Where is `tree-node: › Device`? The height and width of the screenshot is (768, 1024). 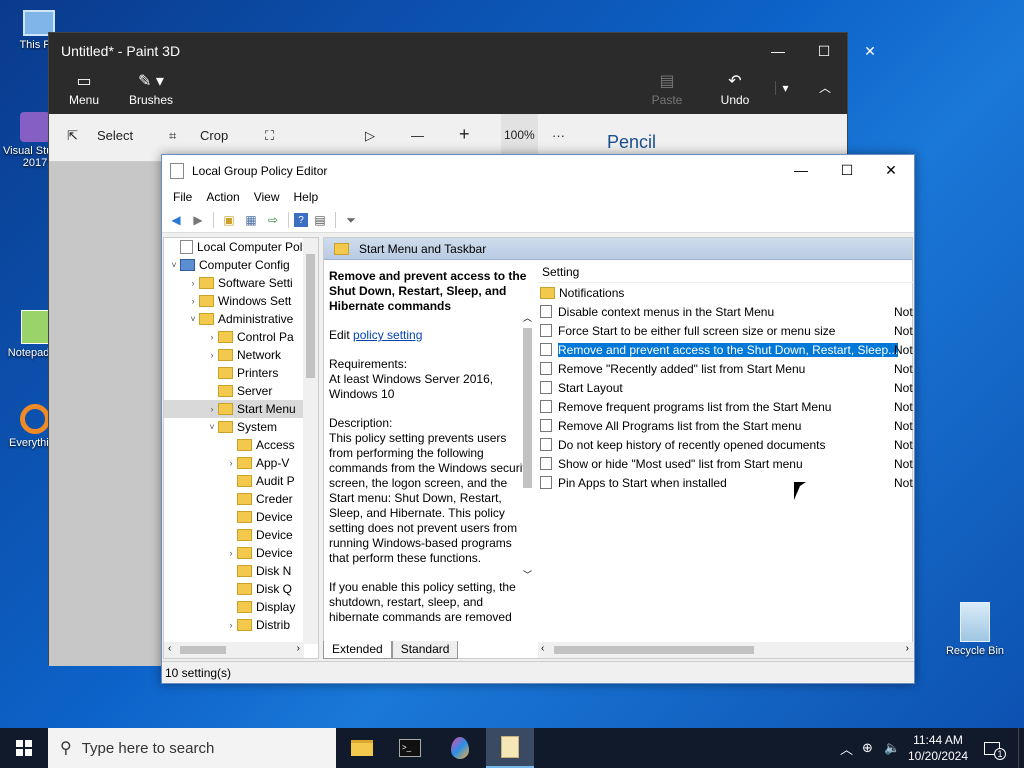 tree-node: › Device is located at coordinates (241, 553).